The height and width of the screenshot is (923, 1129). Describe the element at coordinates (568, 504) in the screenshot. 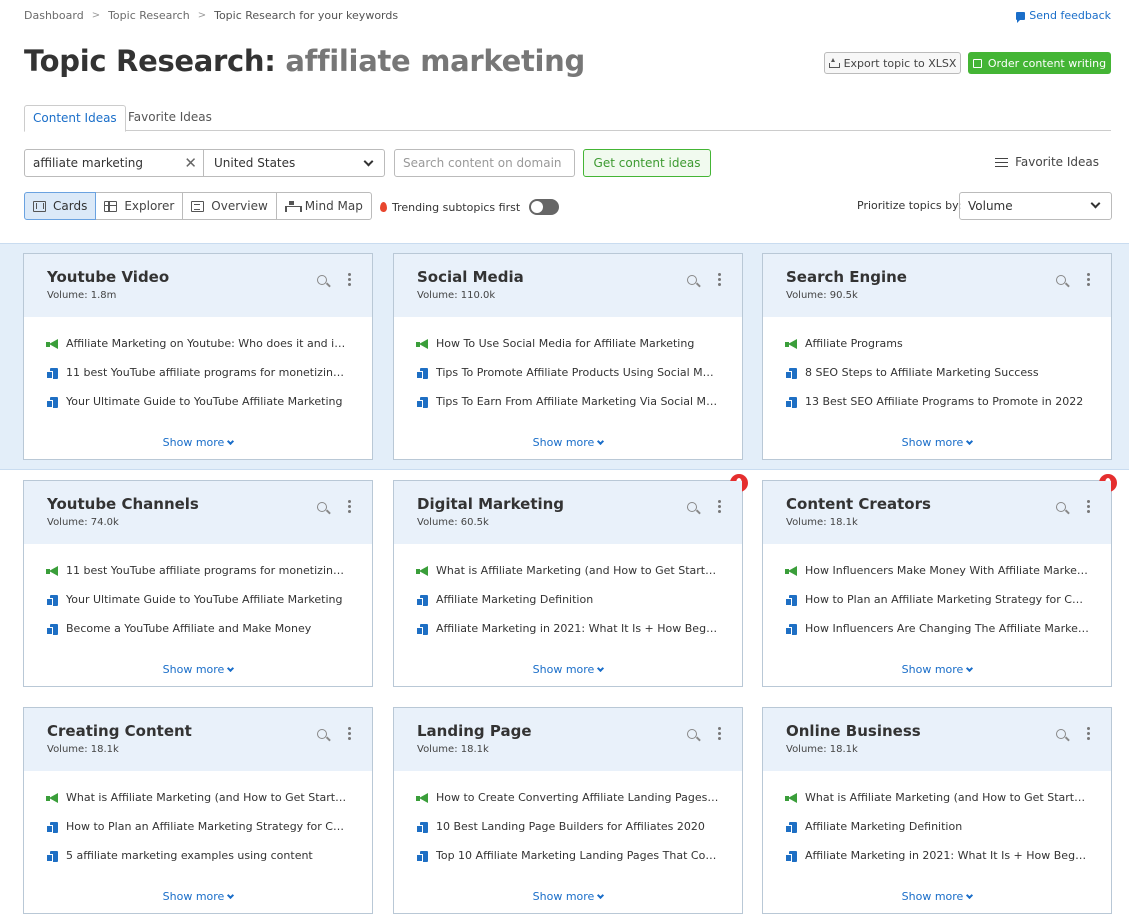

I see `topic-card-title: Digital Marketing` at that location.